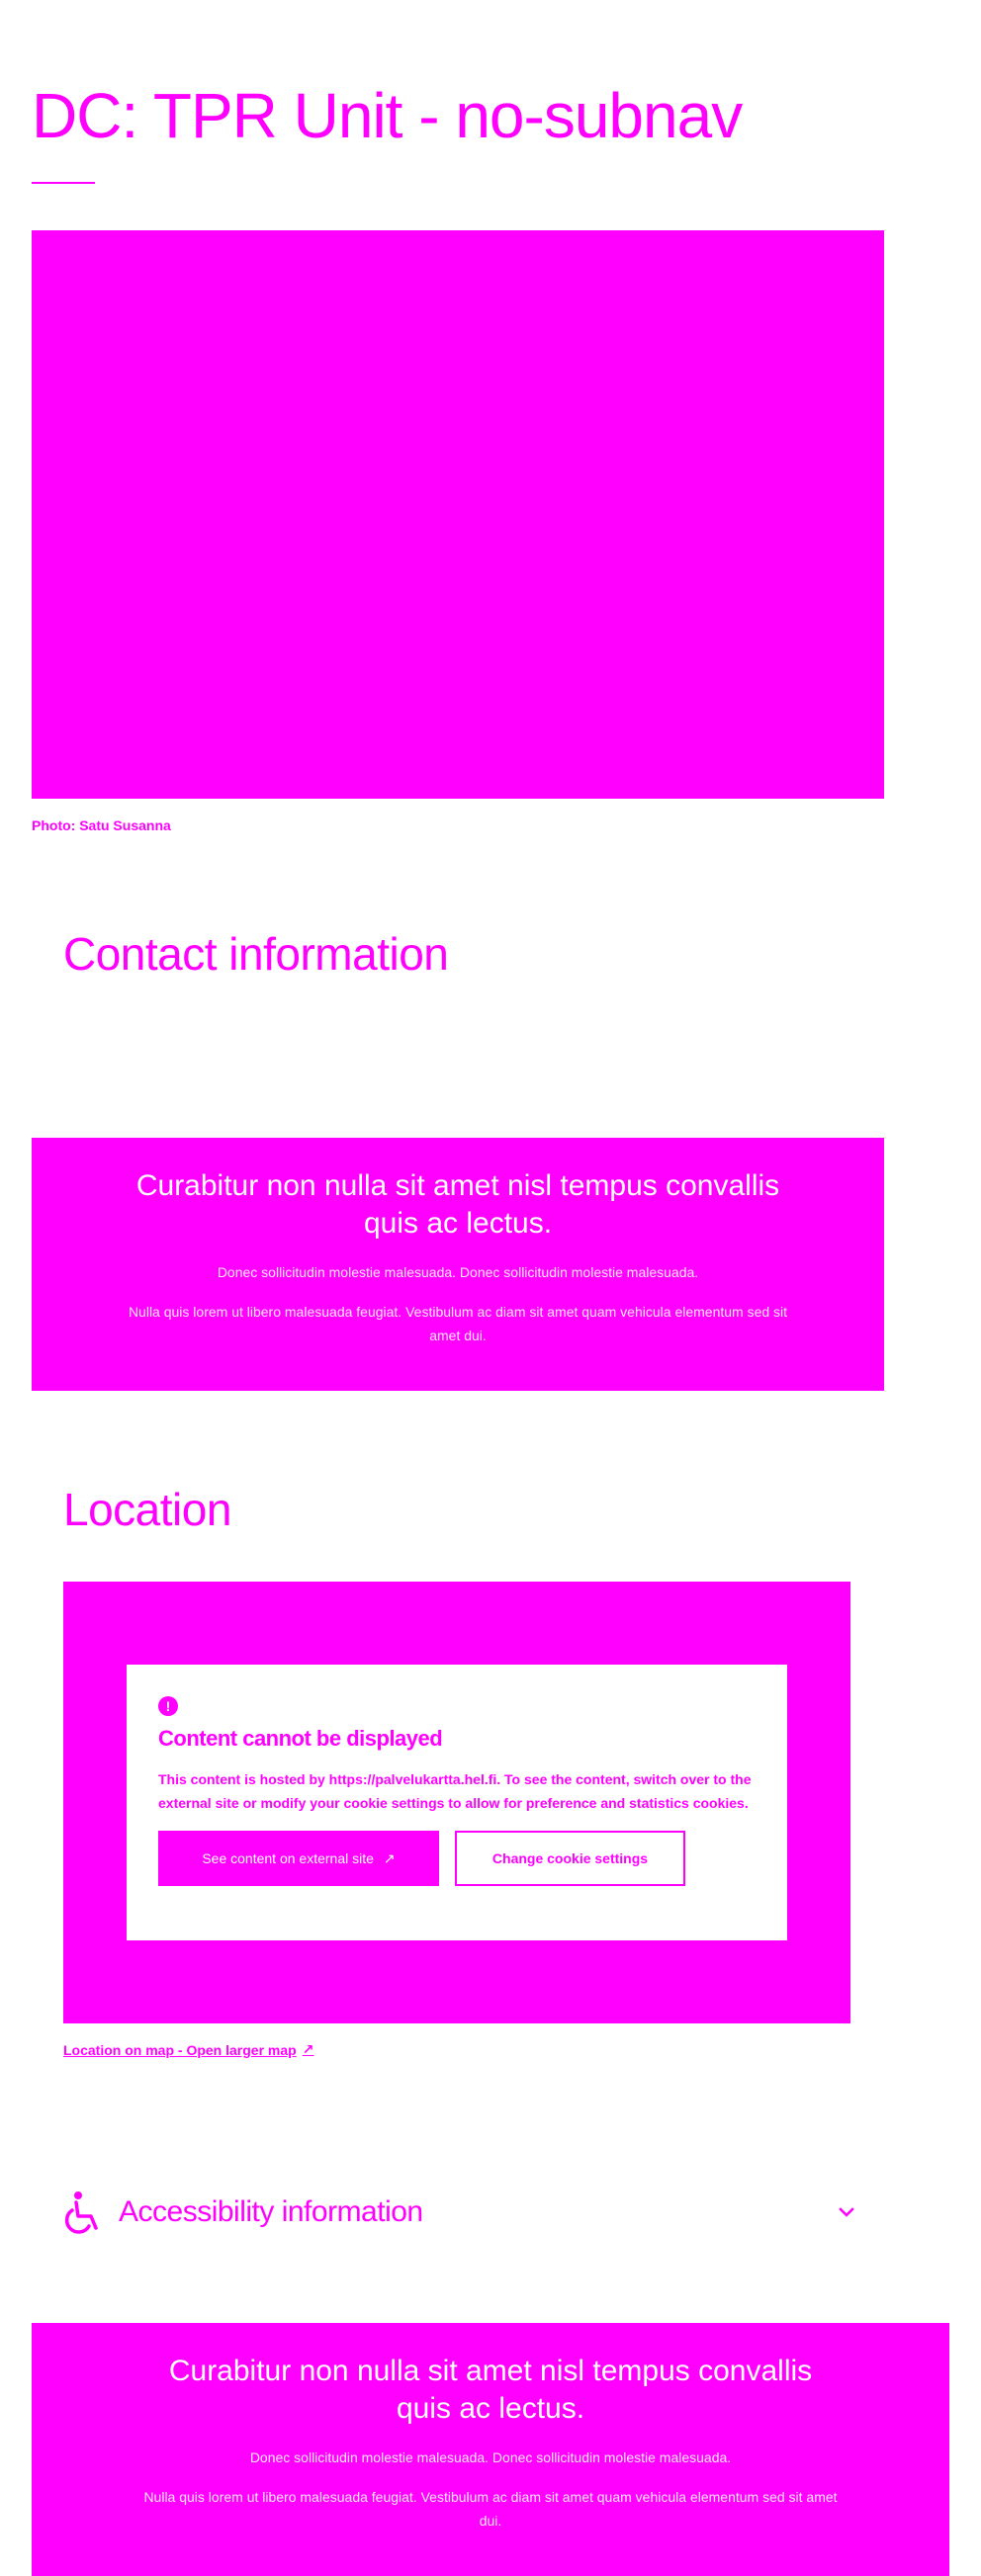 The height and width of the screenshot is (2576, 981). I want to click on see-content-external-label: See content on external site, so click(288, 1858).